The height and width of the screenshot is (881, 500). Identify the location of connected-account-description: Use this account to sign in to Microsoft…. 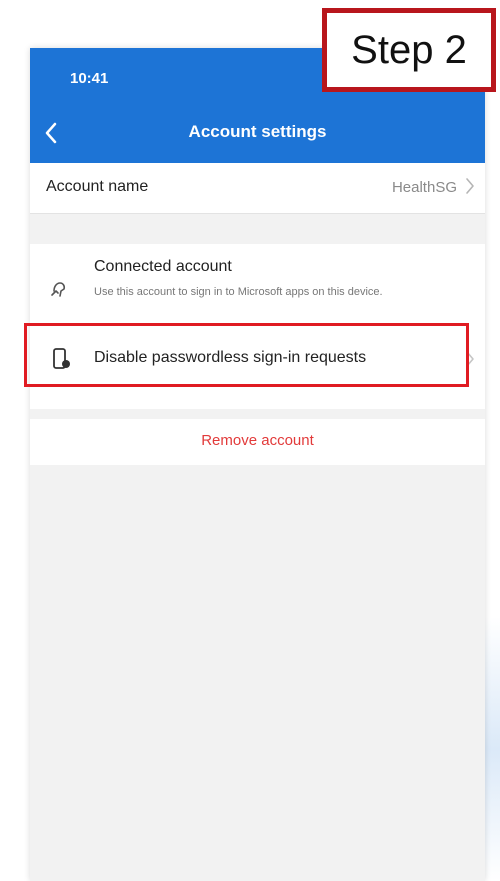
(238, 292).